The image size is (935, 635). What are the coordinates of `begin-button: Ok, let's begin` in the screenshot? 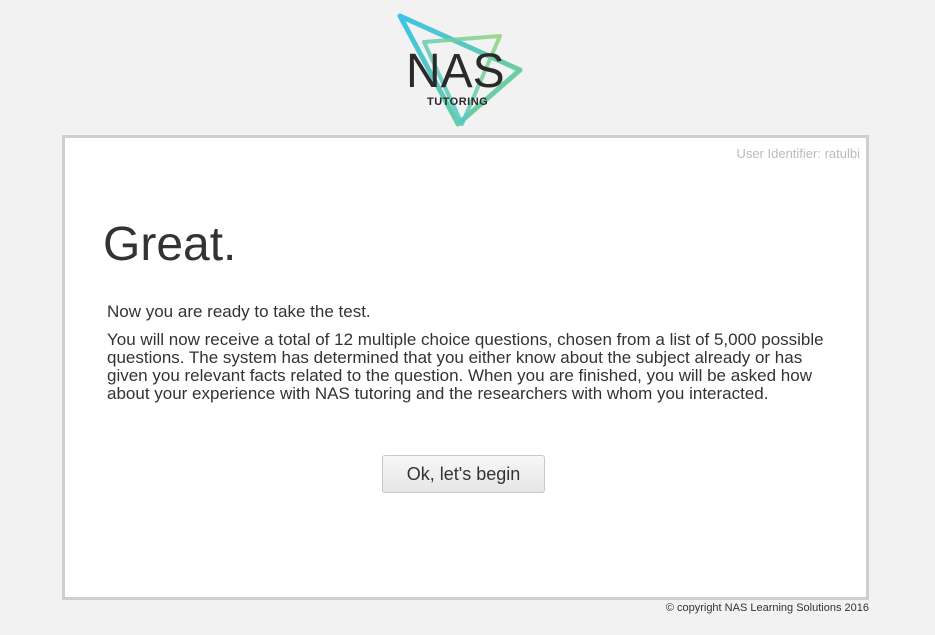 It's located at (463, 474).